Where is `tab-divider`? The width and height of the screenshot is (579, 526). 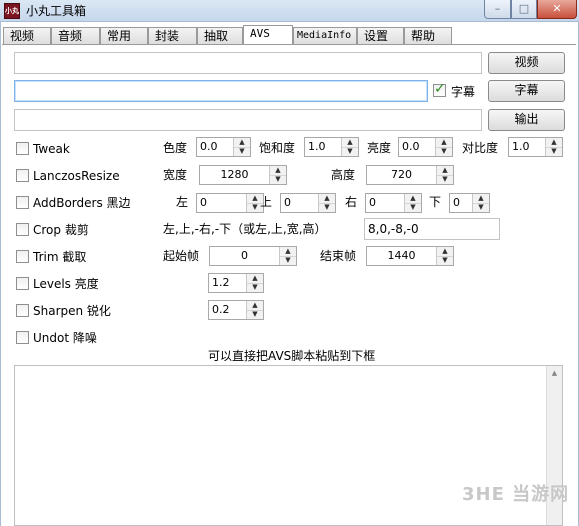 tab-divider is located at coordinates (289, 44).